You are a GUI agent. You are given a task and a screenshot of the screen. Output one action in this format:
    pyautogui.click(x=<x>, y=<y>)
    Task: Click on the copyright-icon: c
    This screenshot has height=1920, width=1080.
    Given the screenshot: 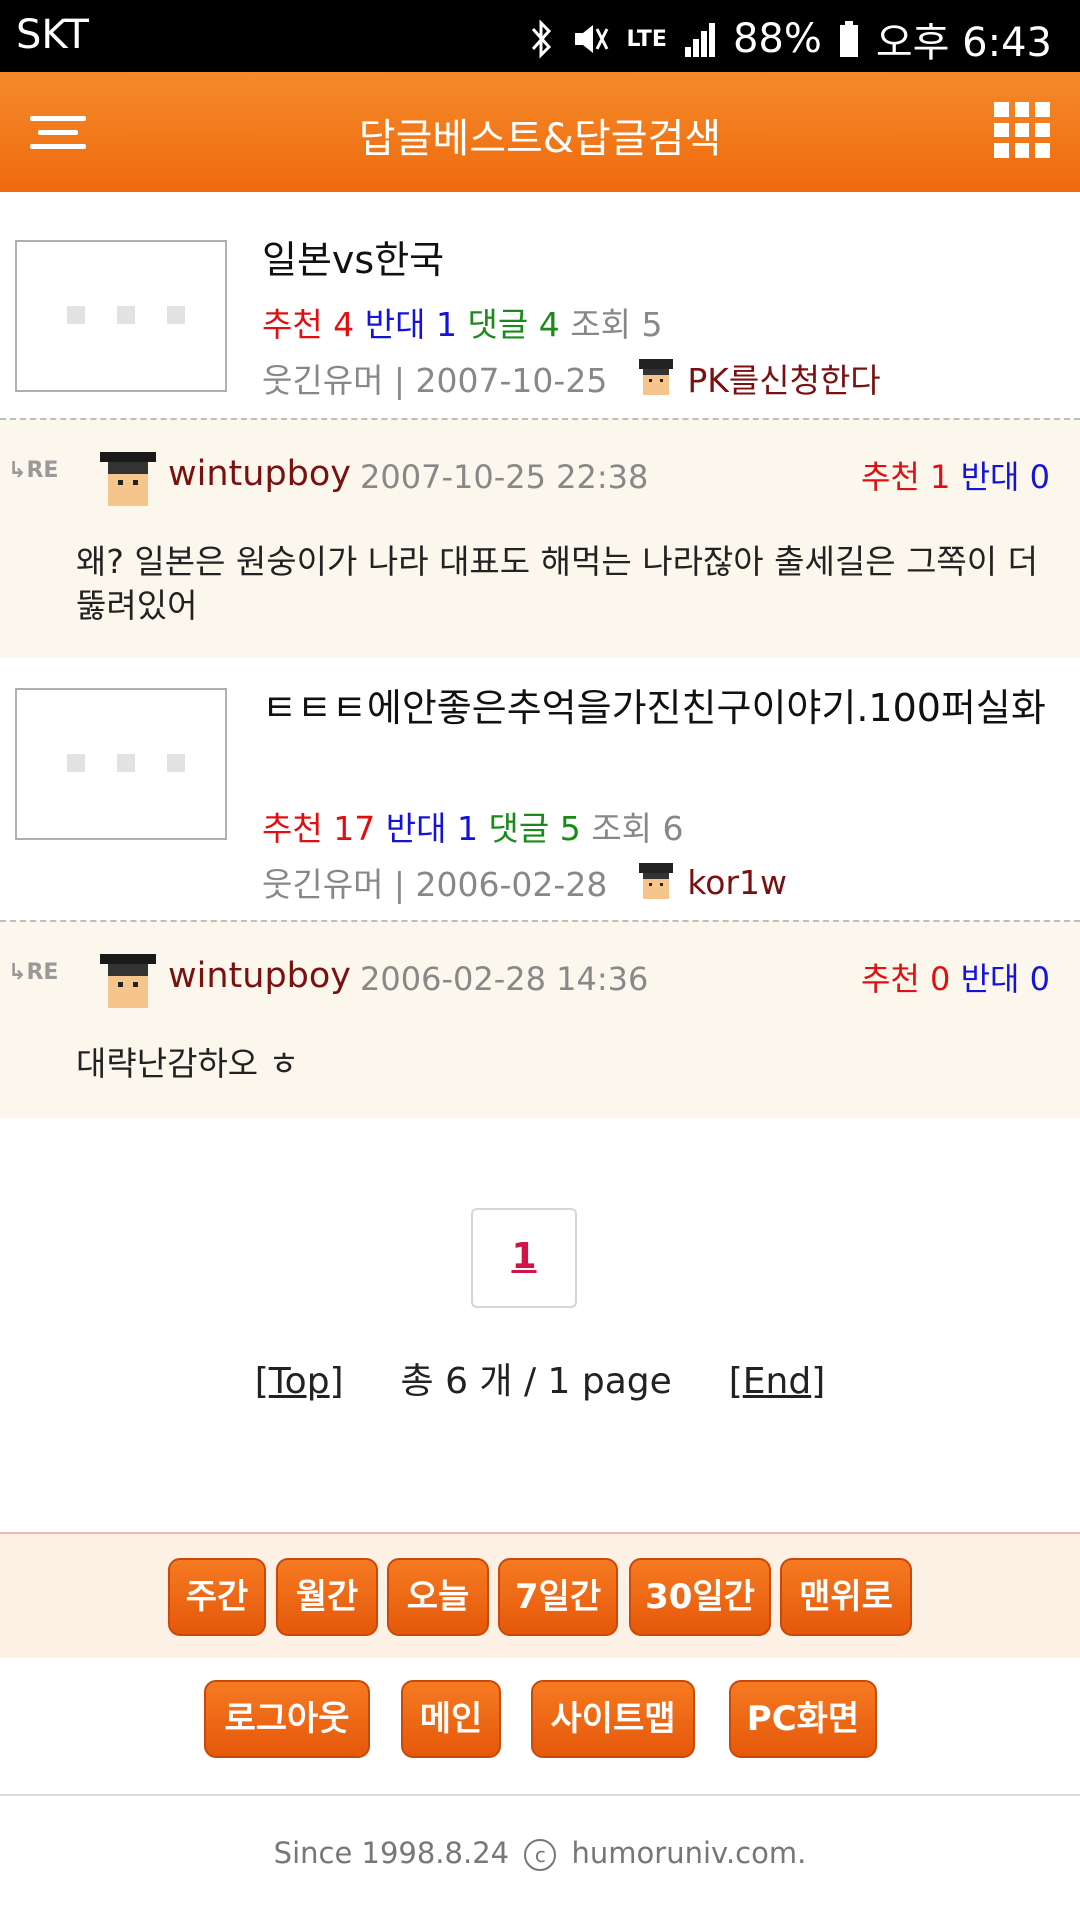 What is the action you would take?
    pyautogui.click(x=540, y=1855)
    